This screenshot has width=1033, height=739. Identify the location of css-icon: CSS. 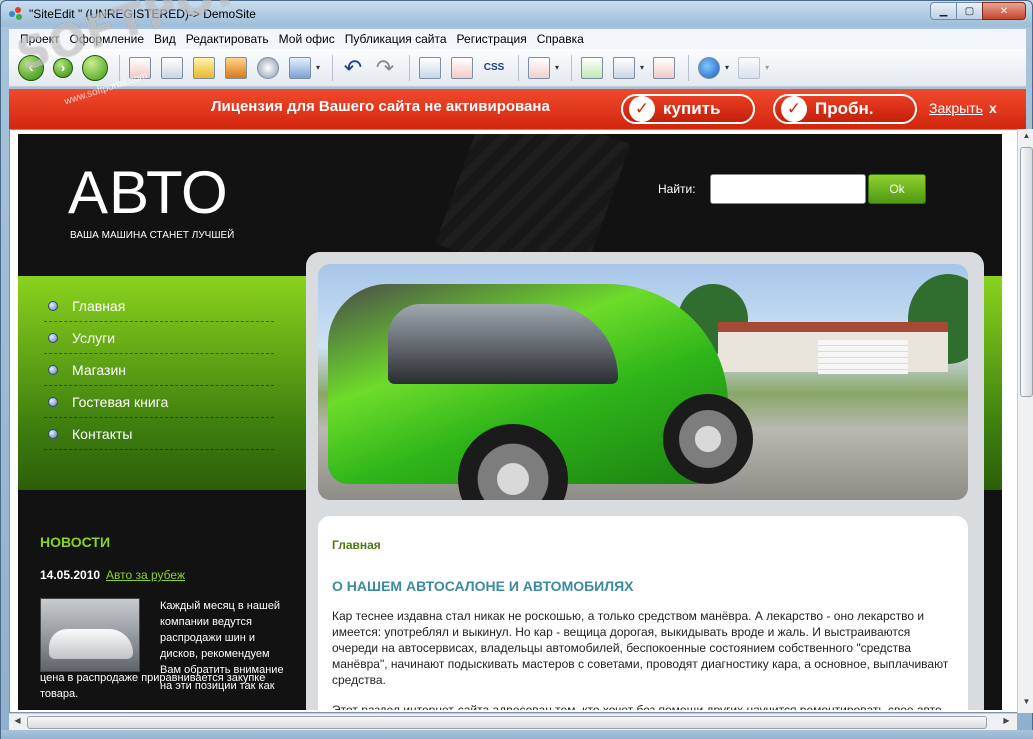
(494, 67).